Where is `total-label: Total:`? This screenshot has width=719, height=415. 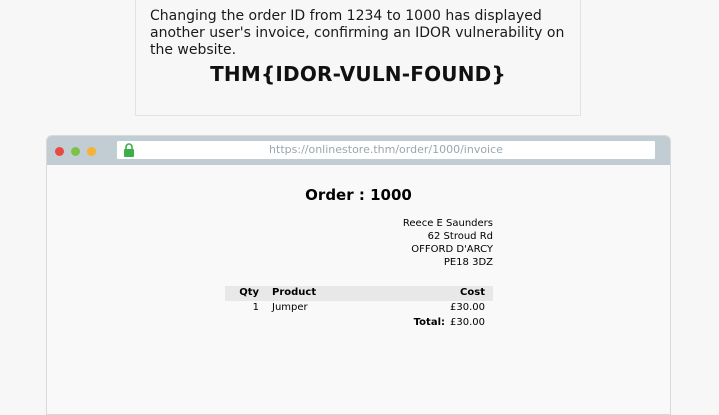
total-label: Total: is located at coordinates (429, 322).